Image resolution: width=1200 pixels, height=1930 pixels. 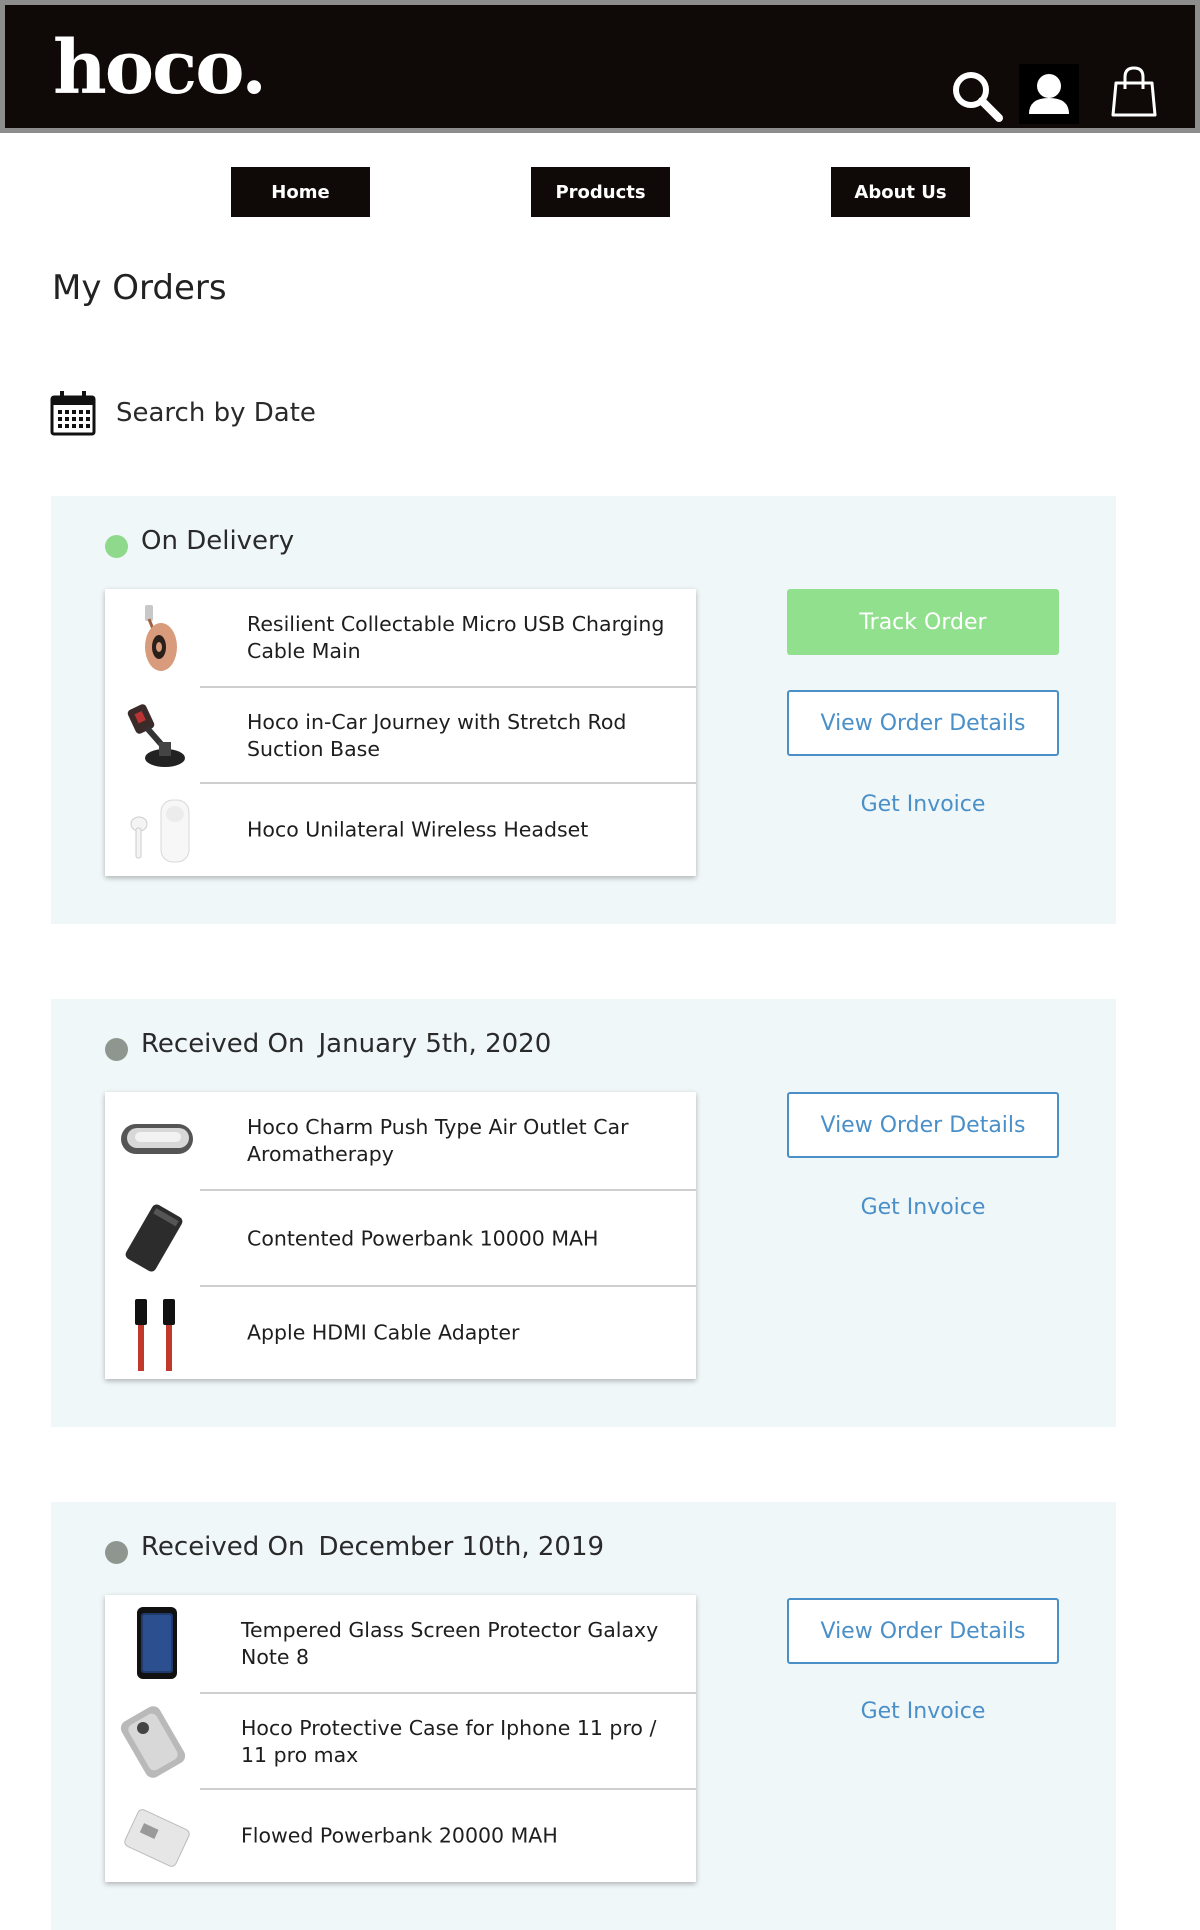 What do you see at coordinates (923, 622) in the screenshot?
I see `track-order-button: Track Order` at bounding box center [923, 622].